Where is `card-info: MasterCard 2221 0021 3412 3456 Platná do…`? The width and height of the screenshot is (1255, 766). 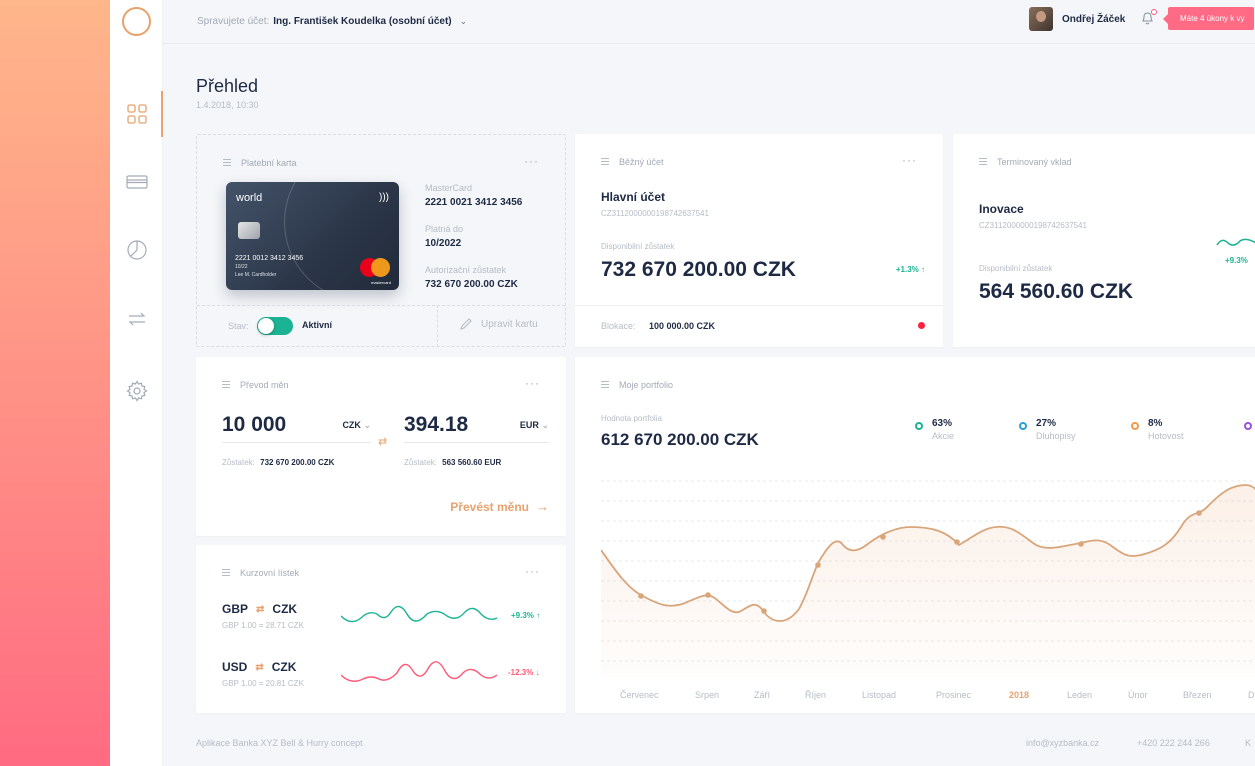 card-info: MasterCard 2221 0021 3412 3456 Platná do… is located at coordinates (473, 236).